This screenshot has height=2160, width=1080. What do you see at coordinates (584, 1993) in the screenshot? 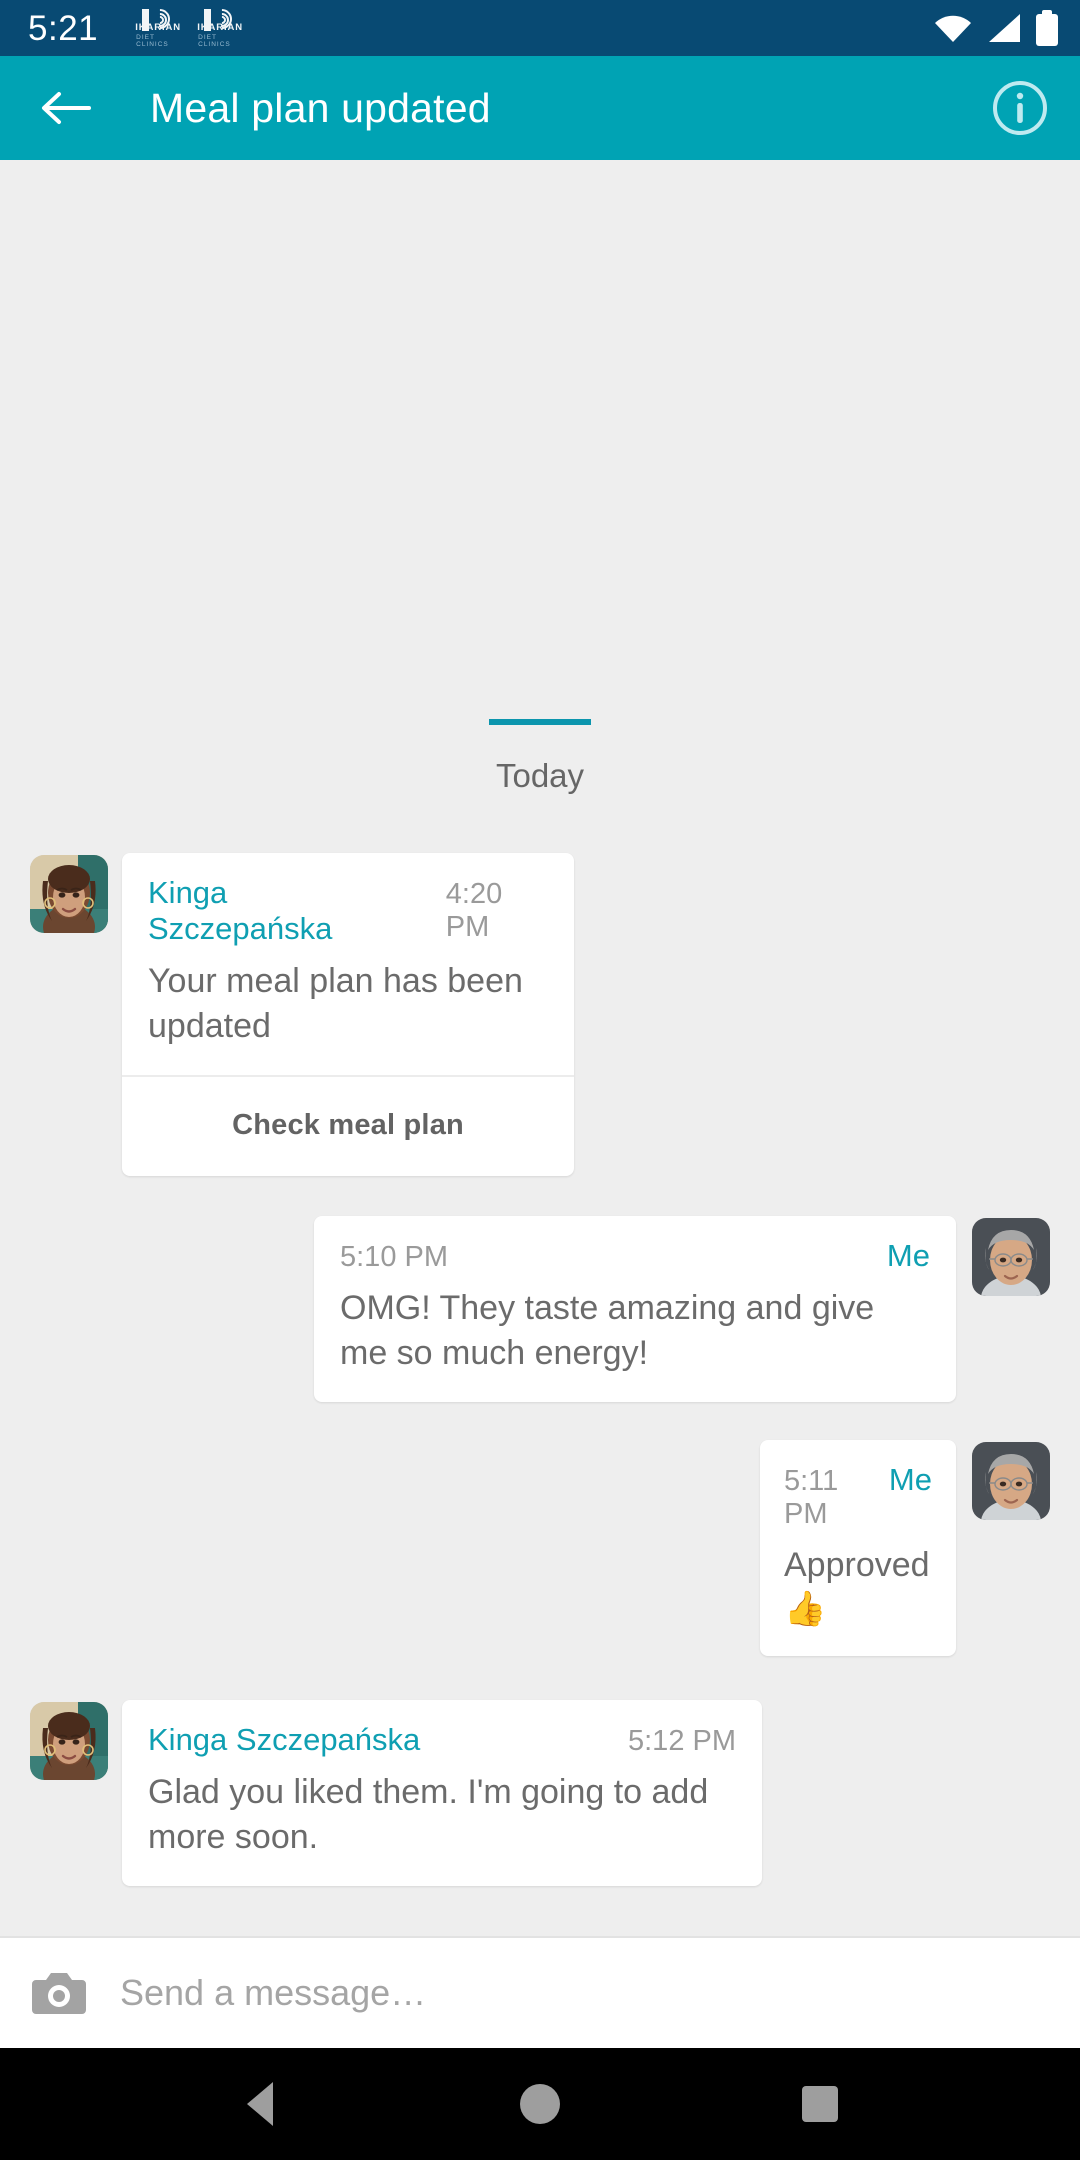
I see `message-input` at bounding box center [584, 1993].